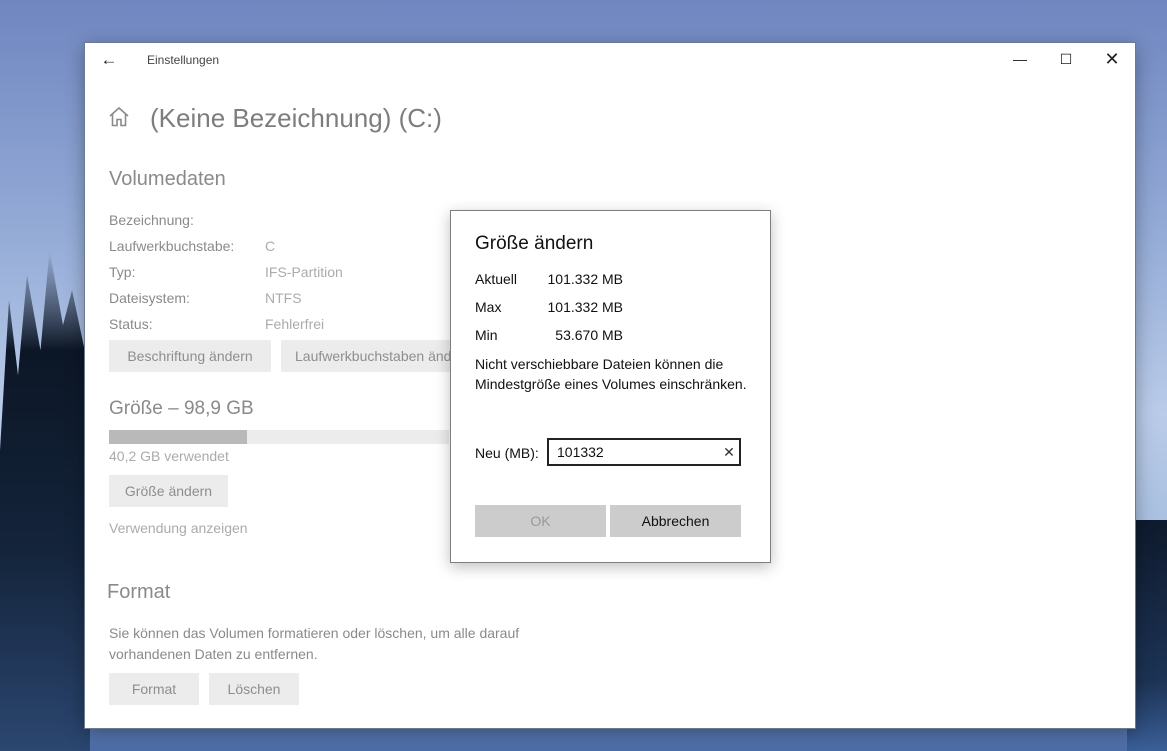  What do you see at coordinates (254, 689) in the screenshot?
I see `delete-button: Löschen` at bounding box center [254, 689].